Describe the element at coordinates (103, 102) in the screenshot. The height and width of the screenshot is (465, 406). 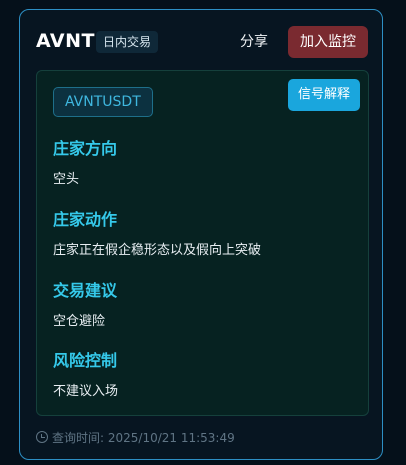
I see `pair-badge: AVNTUSDT` at that location.